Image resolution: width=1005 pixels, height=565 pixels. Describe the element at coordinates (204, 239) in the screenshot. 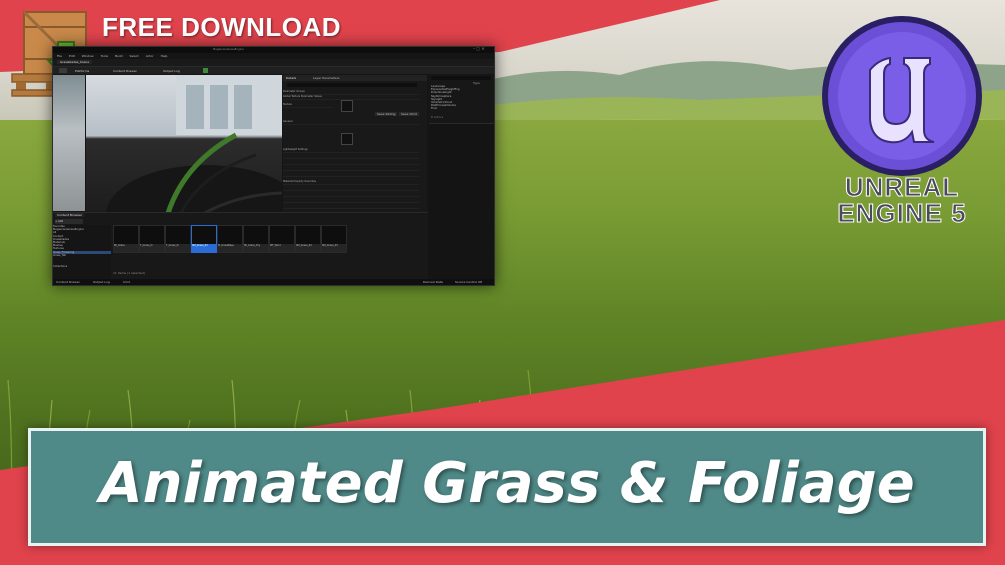

I see `asset-thumbnail-selected: SM_Grass_01` at that location.